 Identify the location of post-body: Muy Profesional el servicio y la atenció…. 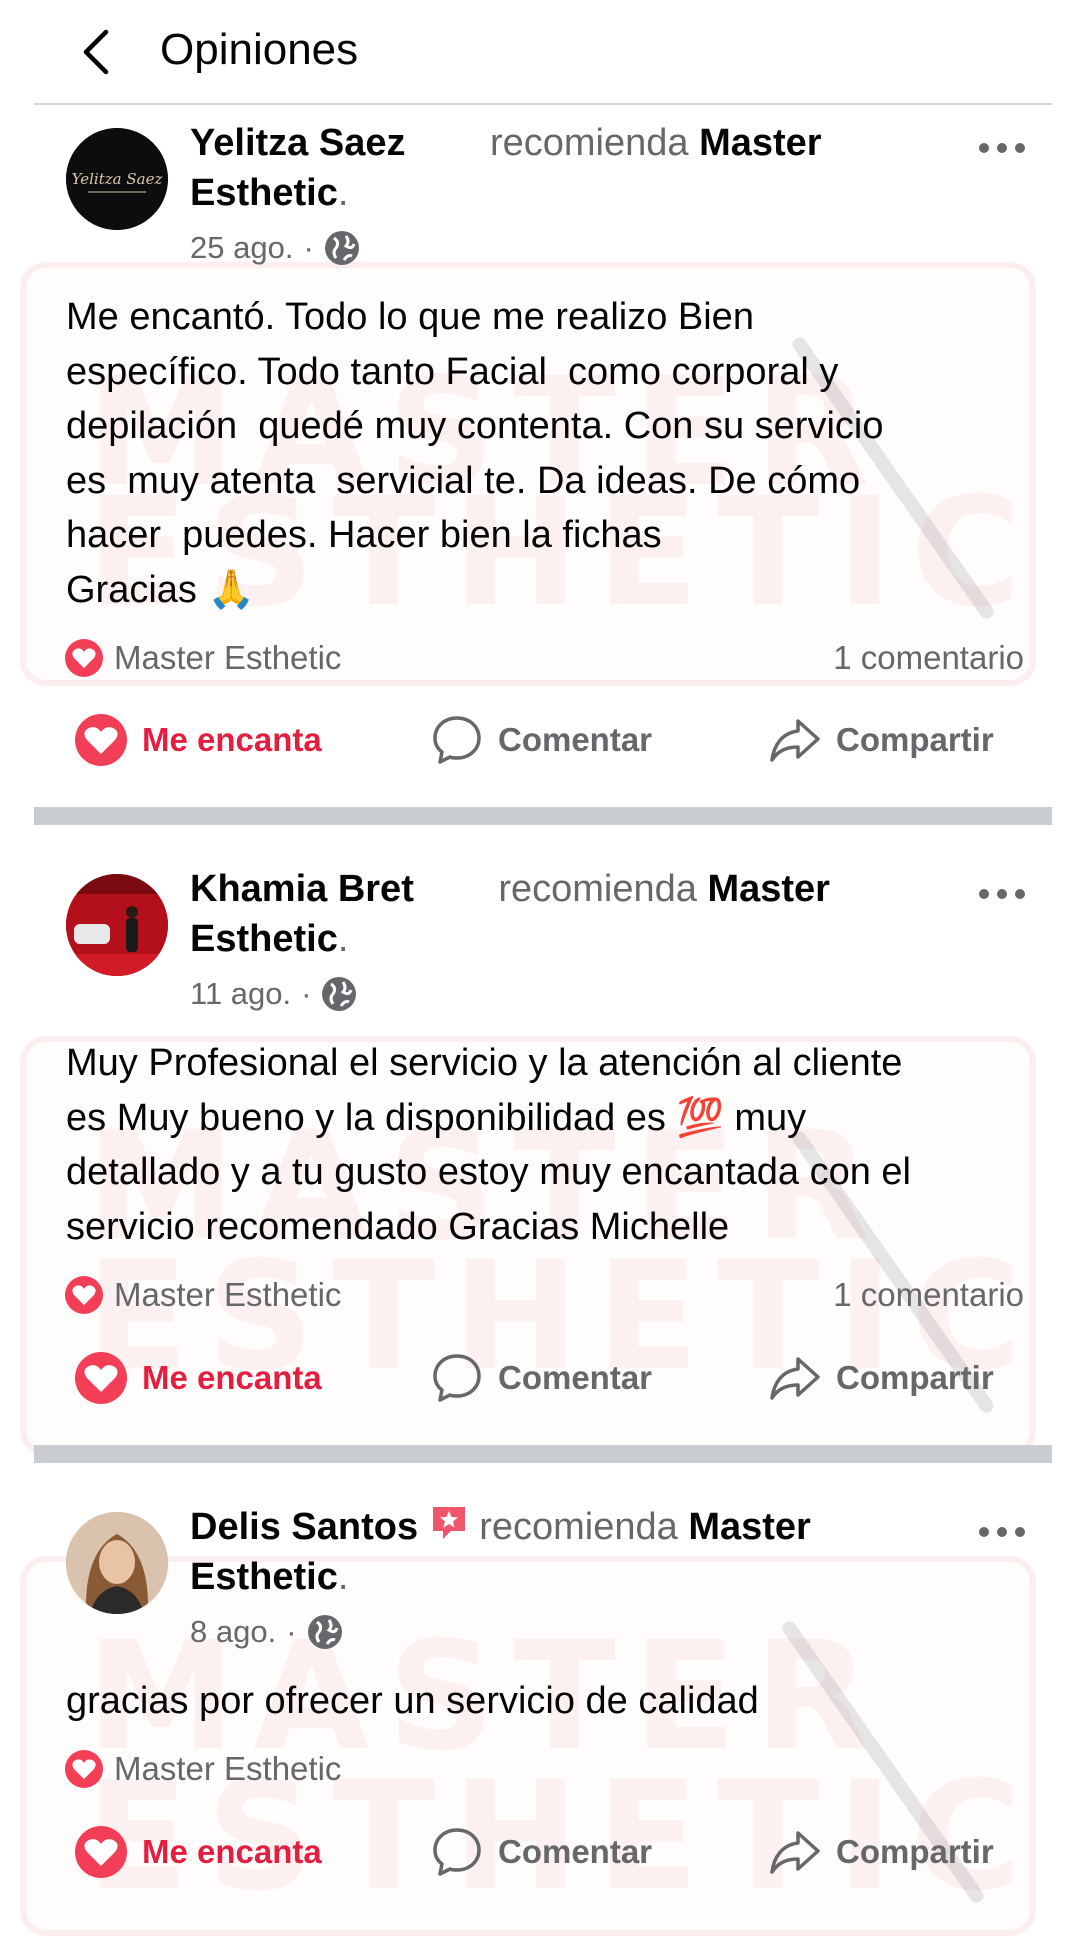
(488, 1145).